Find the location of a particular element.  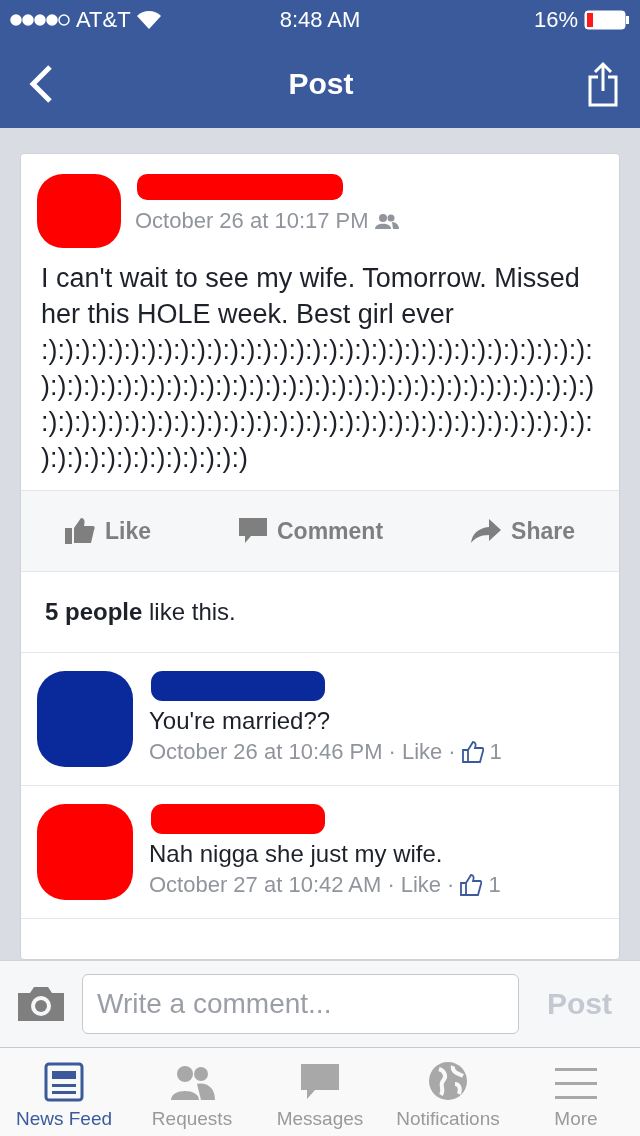

tab-bar-item: Requests is located at coordinates (192, 1092).